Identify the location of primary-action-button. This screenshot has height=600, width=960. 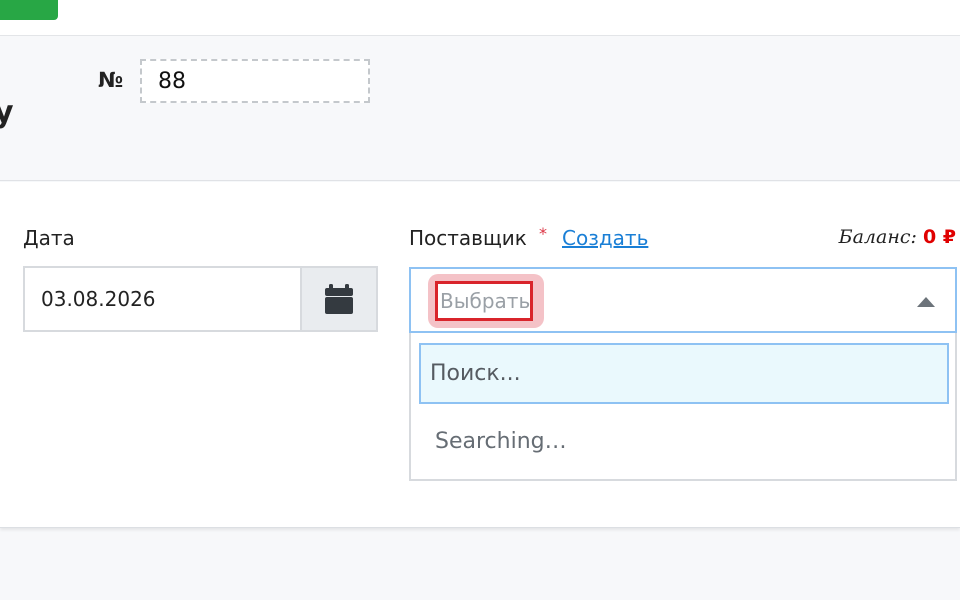
(29, 10).